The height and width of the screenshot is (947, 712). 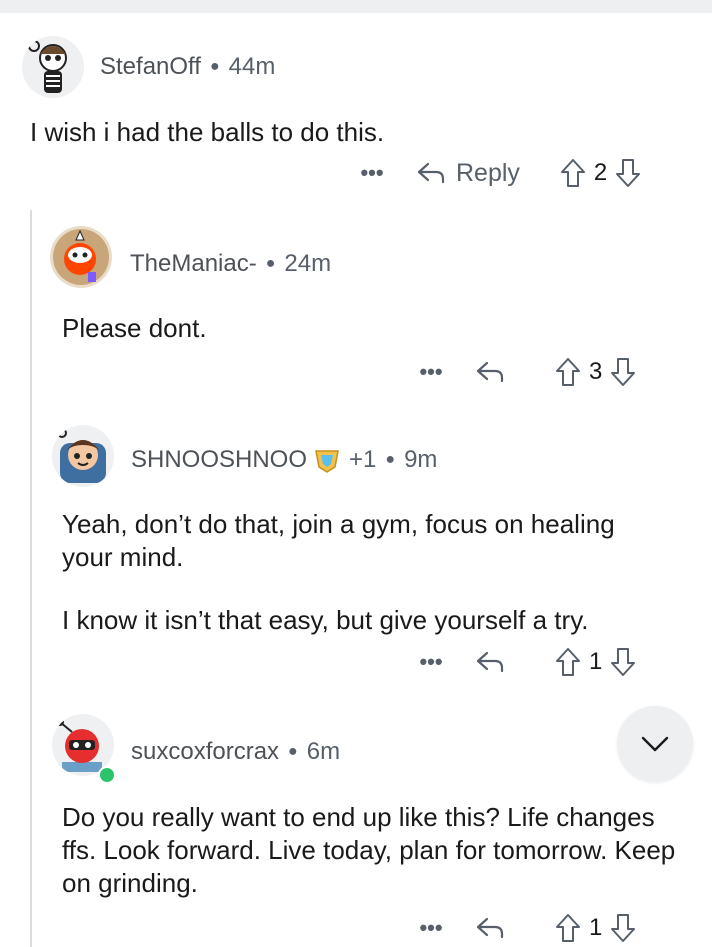 I want to click on snoo-avatar-icon, so click(x=81, y=257).